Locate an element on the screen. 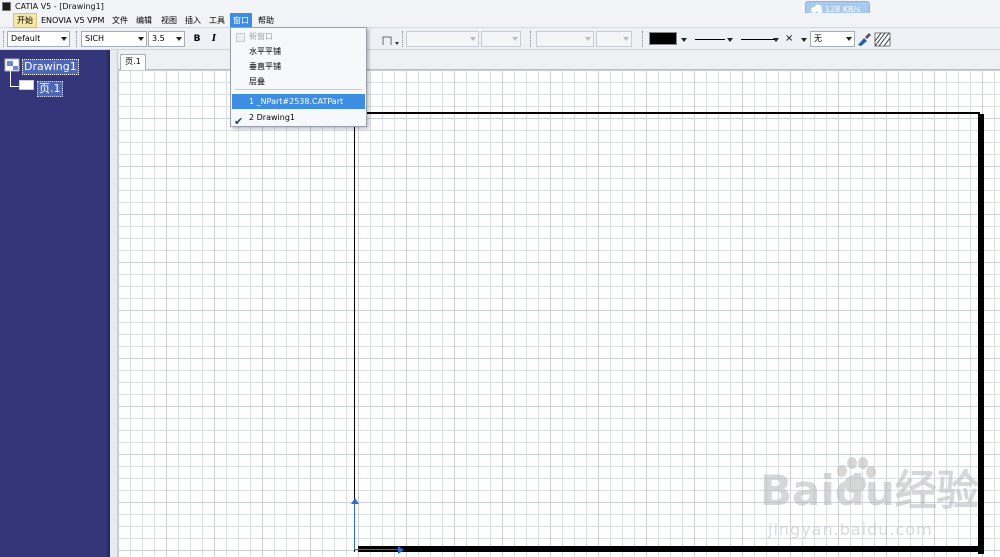  menu-item-tile-horizontal: 水平平铺 is located at coordinates (298, 51).